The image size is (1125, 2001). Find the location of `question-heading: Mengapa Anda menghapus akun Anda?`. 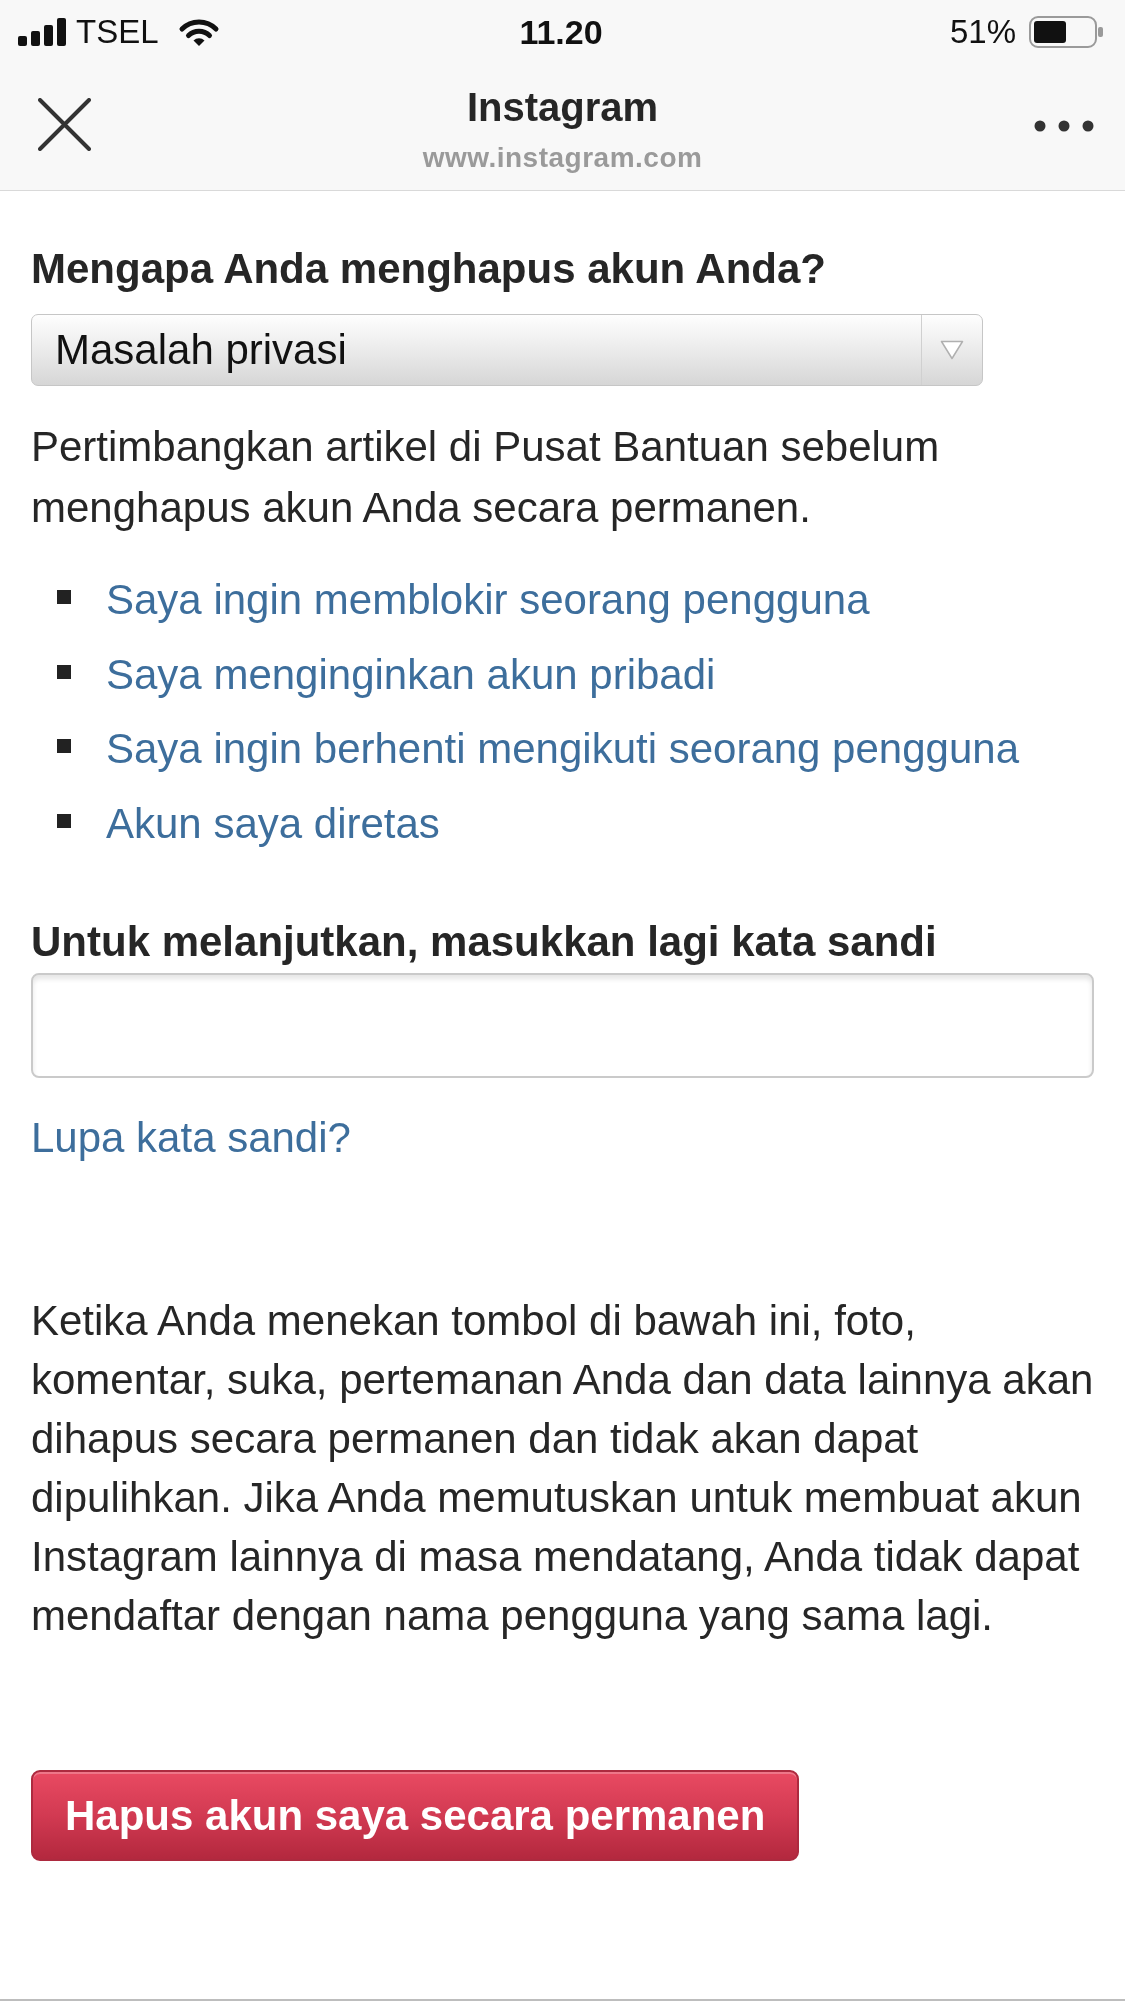

question-heading: Mengapa Anda menghapus akun Anda? is located at coordinates (428, 269).